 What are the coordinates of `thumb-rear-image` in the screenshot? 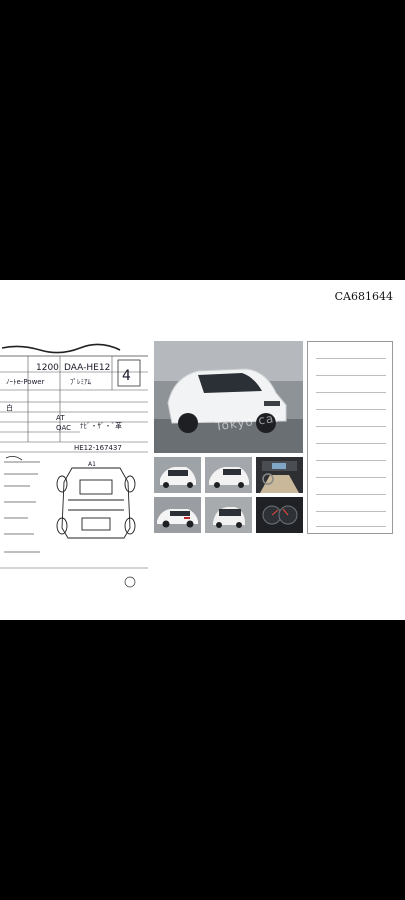 It's located at (228, 475).